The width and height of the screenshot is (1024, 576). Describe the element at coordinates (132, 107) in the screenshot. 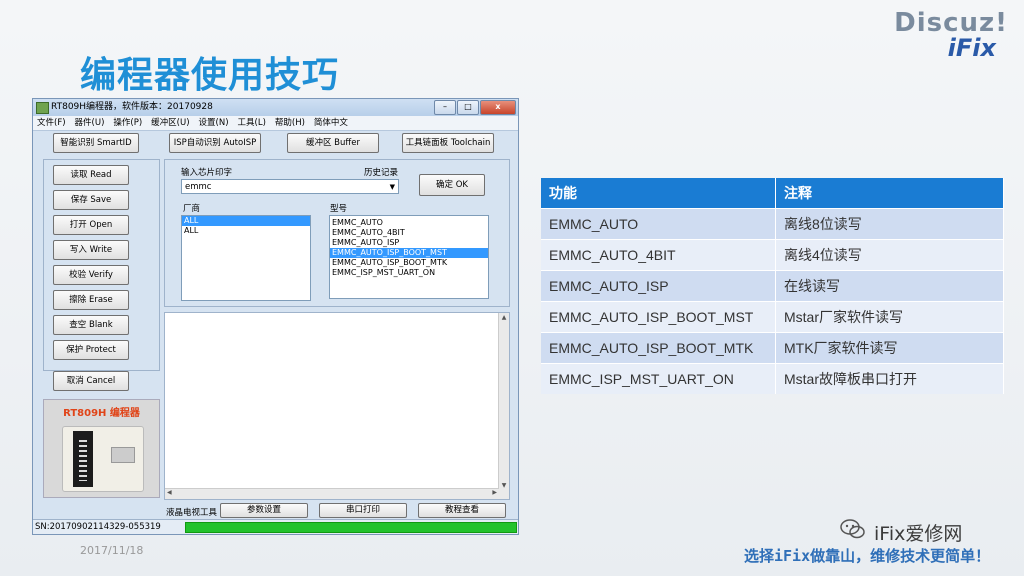

I see `window-title: RT809H编程器，软件版本：20170928` at that location.